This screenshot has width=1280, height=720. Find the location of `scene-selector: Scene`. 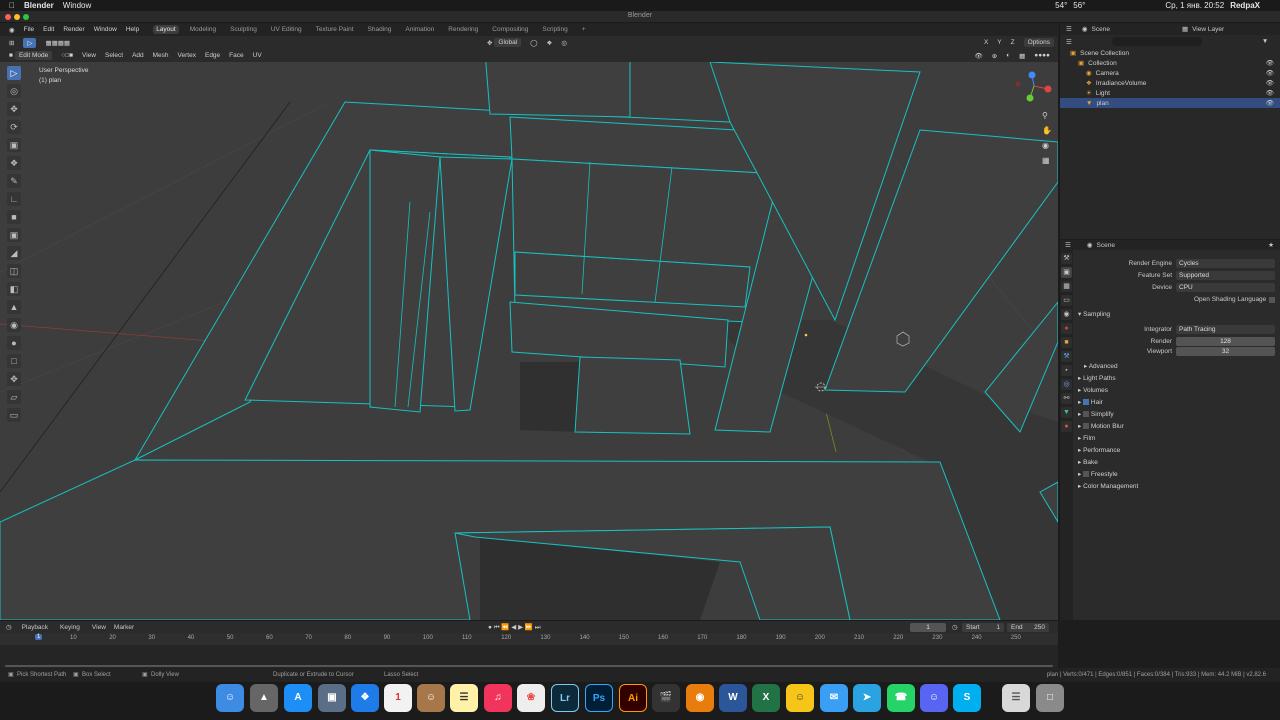

scene-selector: Scene is located at coordinates (1101, 29).